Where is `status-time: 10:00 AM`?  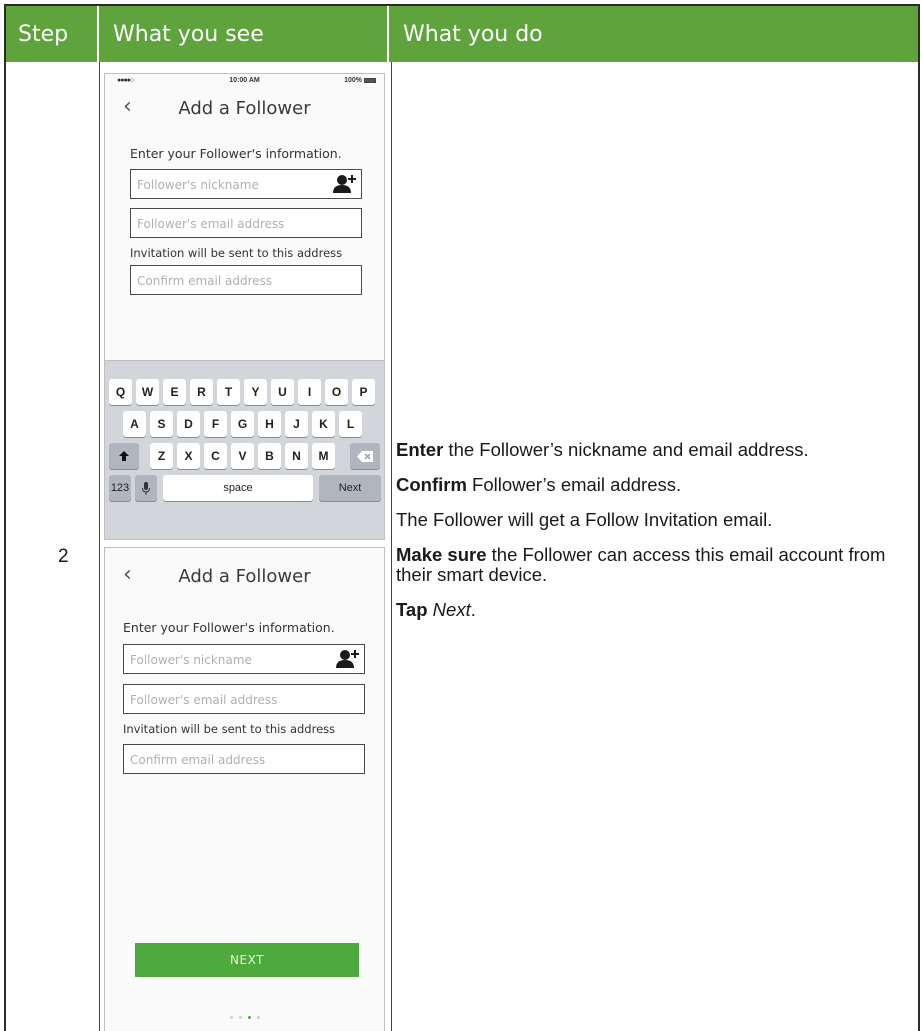
status-time: 10:00 AM is located at coordinates (244, 80).